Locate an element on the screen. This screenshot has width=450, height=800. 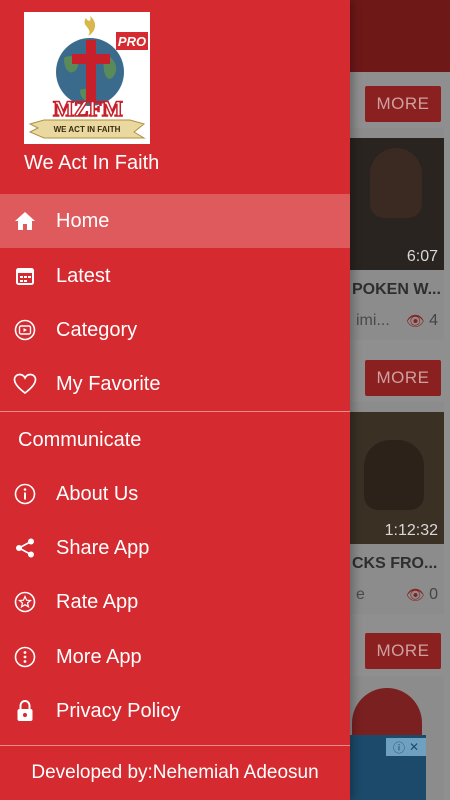
svg-text: WE ACT IN FAITH is located at coordinates (87, 129).